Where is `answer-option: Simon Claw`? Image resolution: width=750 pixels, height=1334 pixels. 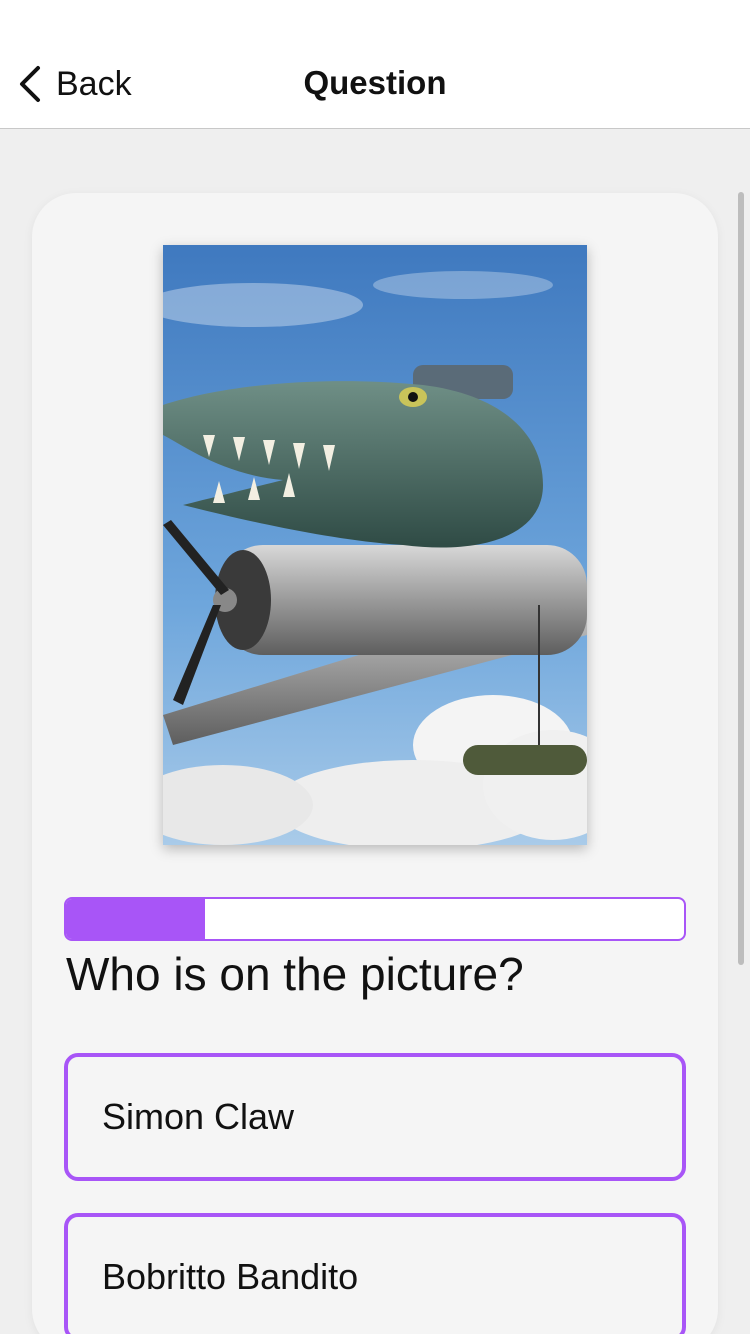
answer-option: Simon Claw is located at coordinates (375, 1117).